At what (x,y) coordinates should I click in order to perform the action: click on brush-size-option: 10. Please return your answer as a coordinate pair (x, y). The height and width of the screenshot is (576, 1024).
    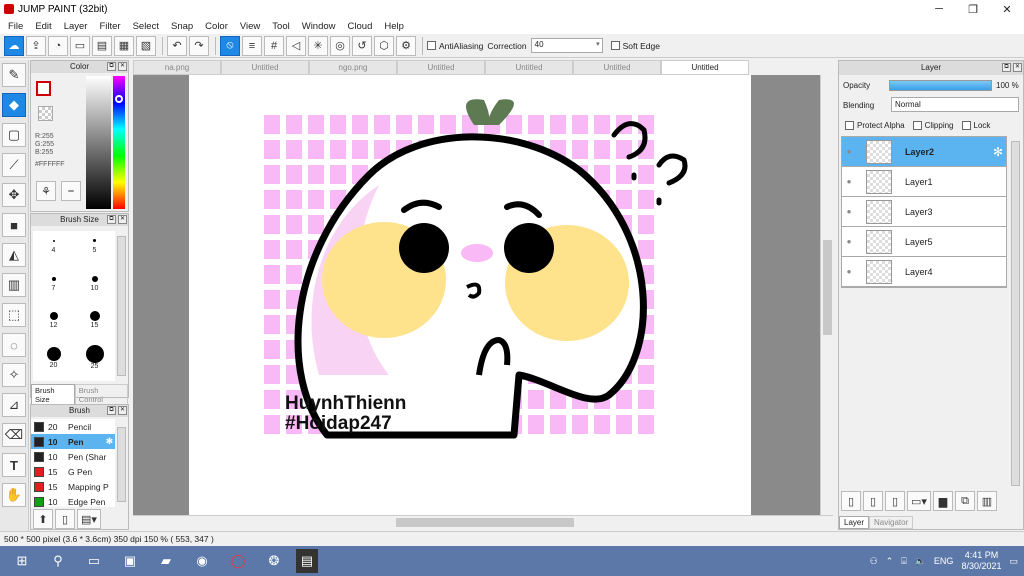
    Looking at the image, I should click on (94, 288).